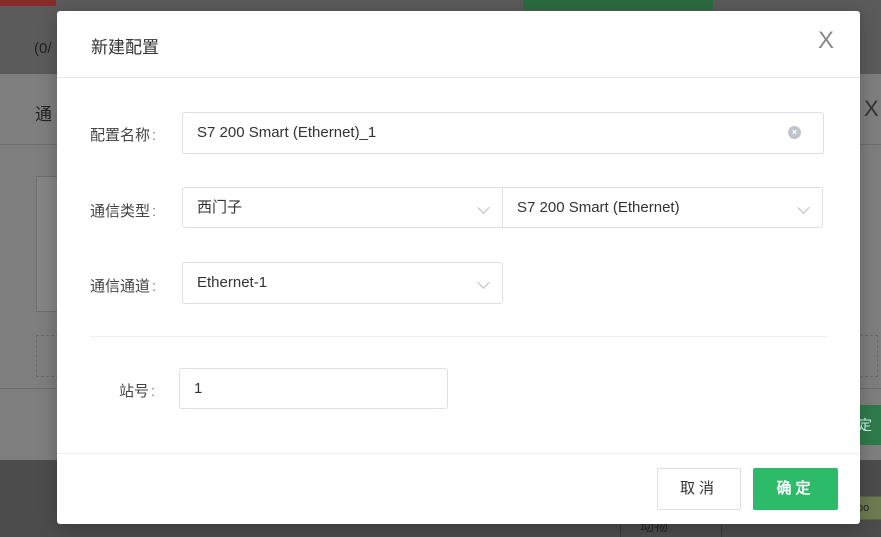 The height and width of the screenshot is (537, 881). I want to click on background-red-strip, so click(28, 3).